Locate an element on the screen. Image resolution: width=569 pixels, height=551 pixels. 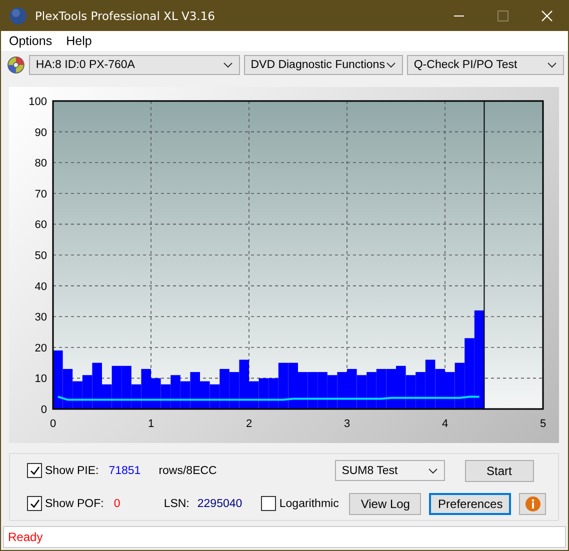
window-title: PlexTools Professional XL V3.16 is located at coordinates (125, 16).